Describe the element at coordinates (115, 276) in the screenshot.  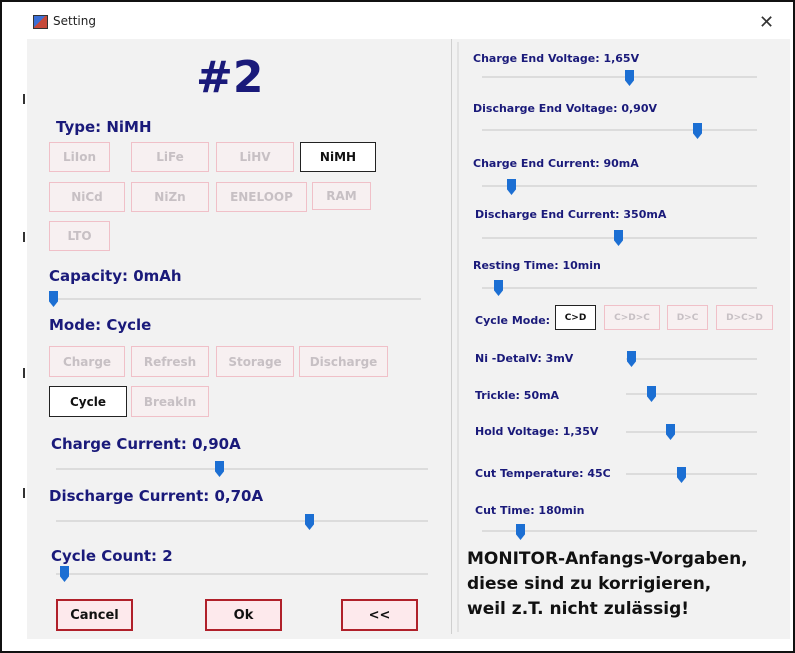
I see `capacity-label: Capacity: 0mAh` at that location.